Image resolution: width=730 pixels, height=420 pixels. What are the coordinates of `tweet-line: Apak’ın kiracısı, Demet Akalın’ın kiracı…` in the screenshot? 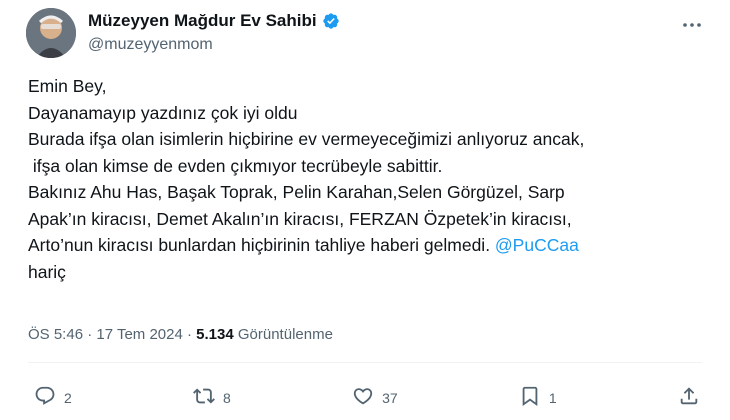 It's located at (300, 218).